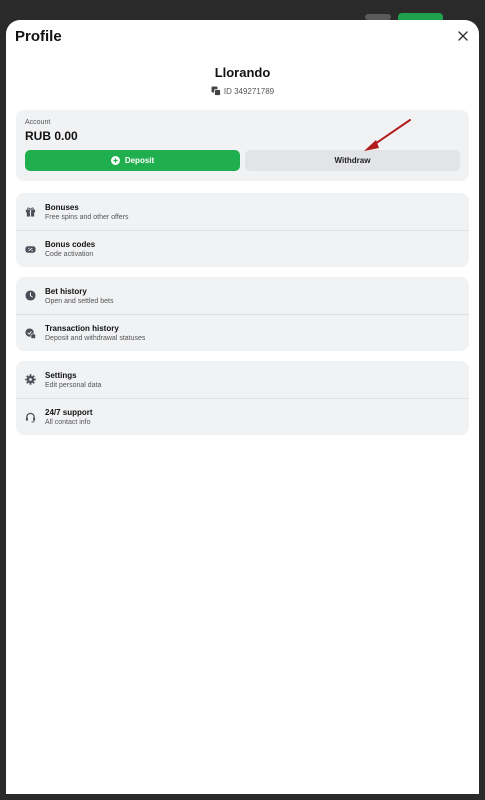 Image resolution: width=485 pixels, height=800 pixels. I want to click on plus-circle-icon, so click(115, 160).